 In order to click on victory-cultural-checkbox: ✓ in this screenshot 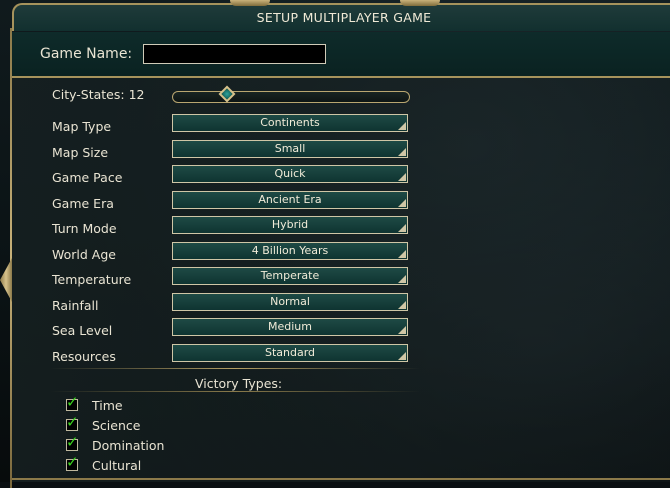, I will do `click(72, 462)`.